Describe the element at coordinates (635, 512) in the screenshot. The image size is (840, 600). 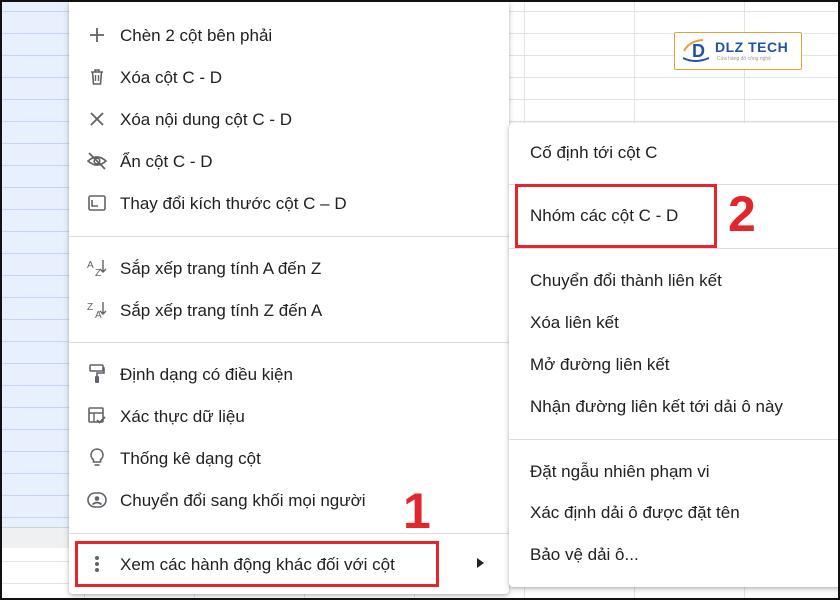
I see `submenu-item-label: Xác định dải ô được đặt tên` at that location.